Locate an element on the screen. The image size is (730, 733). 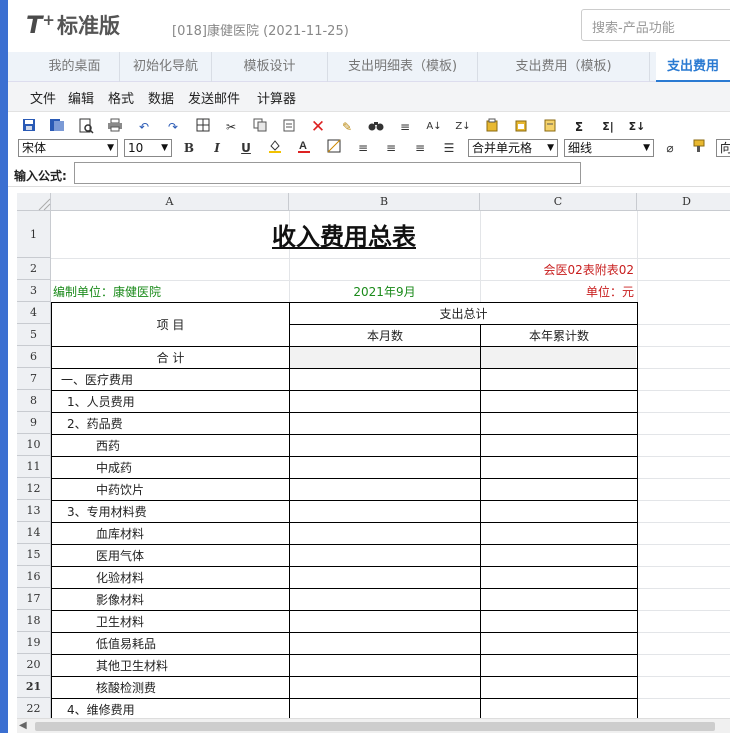
row-header: 1 is located at coordinates (34, 234).